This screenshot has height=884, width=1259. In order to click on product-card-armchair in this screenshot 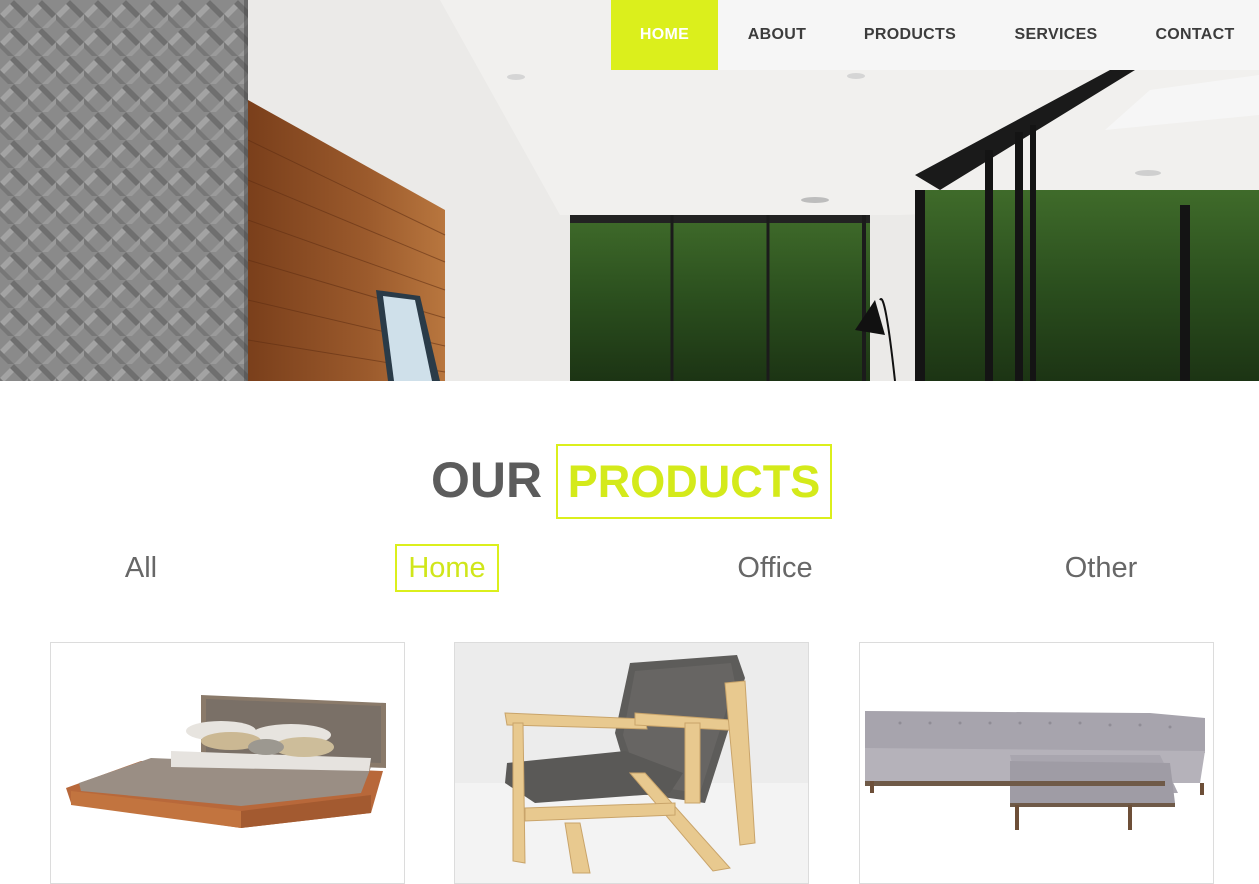, I will do `click(631, 763)`.